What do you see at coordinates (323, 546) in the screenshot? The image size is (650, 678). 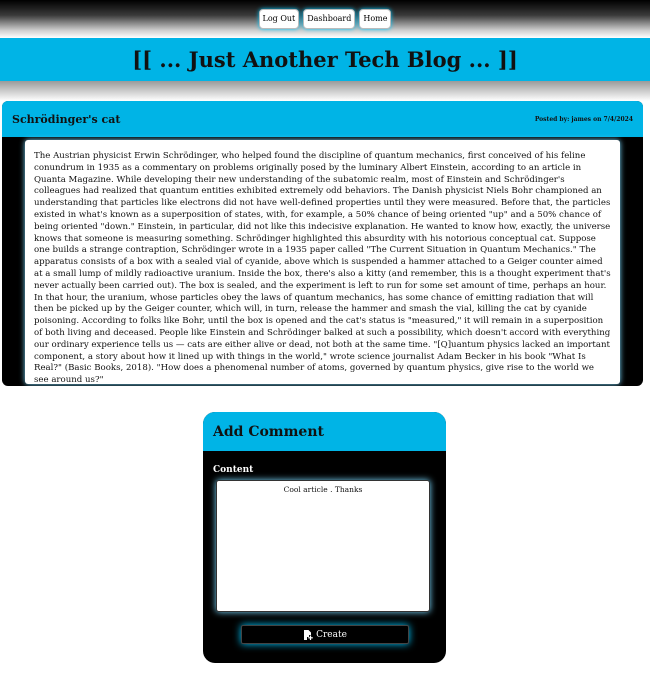 I see `content-textarea: Cool article . Thanks` at bounding box center [323, 546].